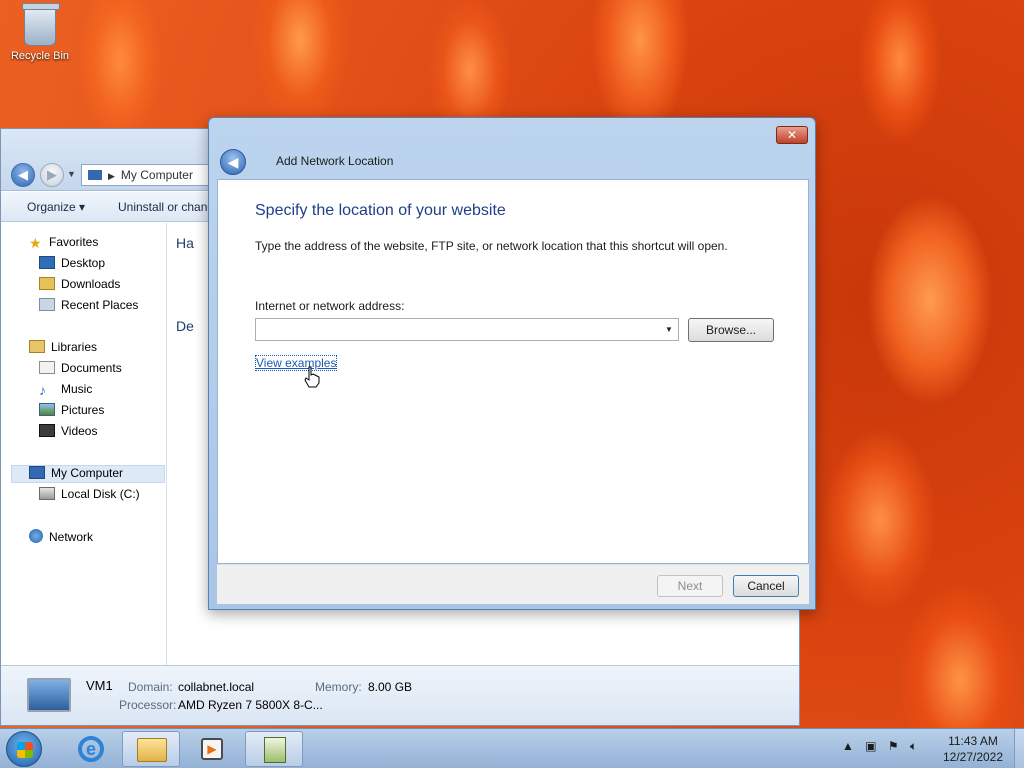 The image size is (1024, 768). Describe the element at coordinates (380, 210) in the screenshot. I see `dialog-heading: Specify the location of your website` at that location.